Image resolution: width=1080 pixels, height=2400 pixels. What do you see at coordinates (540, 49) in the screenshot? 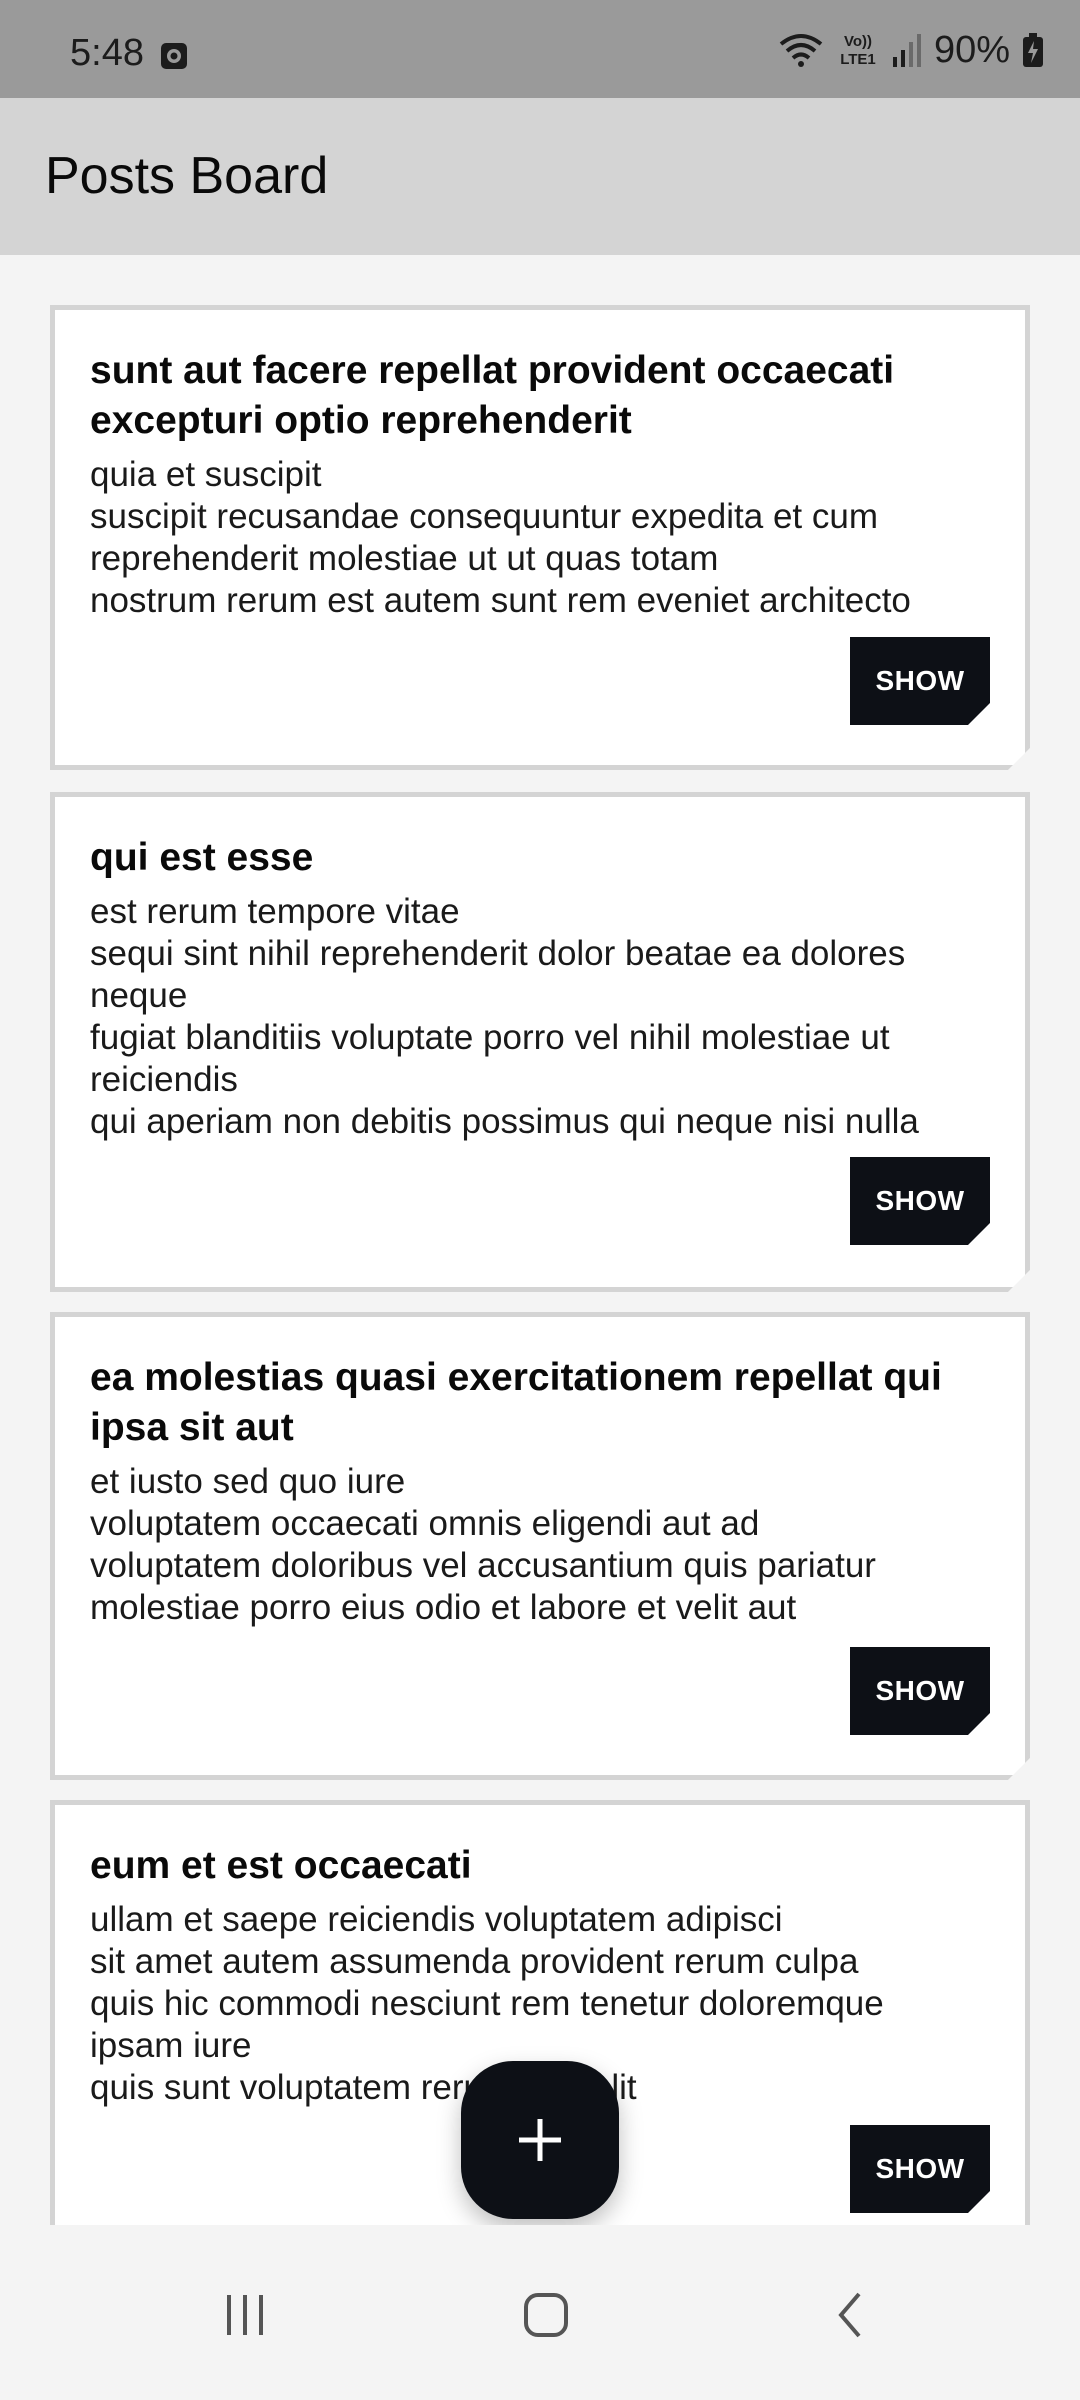
I see `status-bar: 5:48 Vo)) LTE1 90%` at bounding box center [540, 49].